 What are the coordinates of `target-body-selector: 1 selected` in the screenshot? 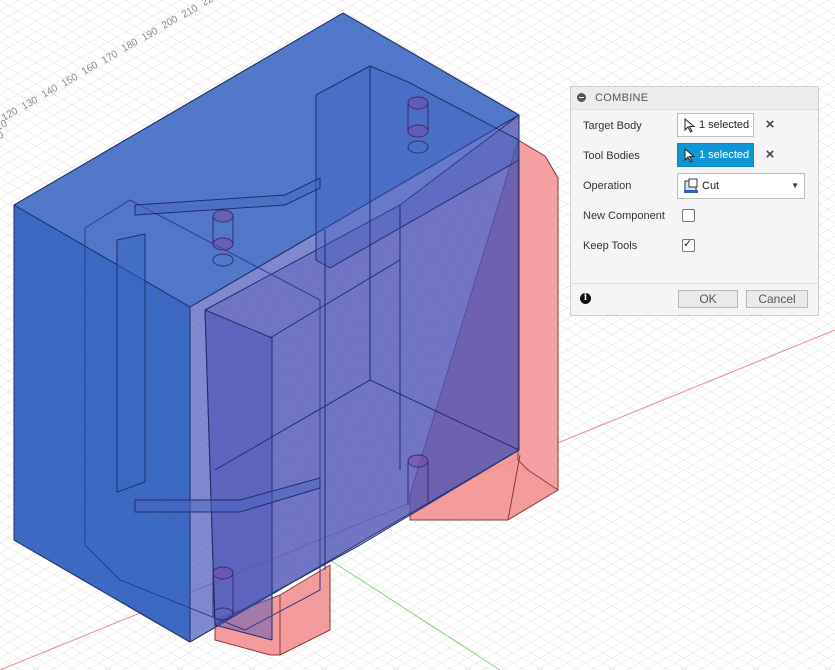 It's located at (715, 125).